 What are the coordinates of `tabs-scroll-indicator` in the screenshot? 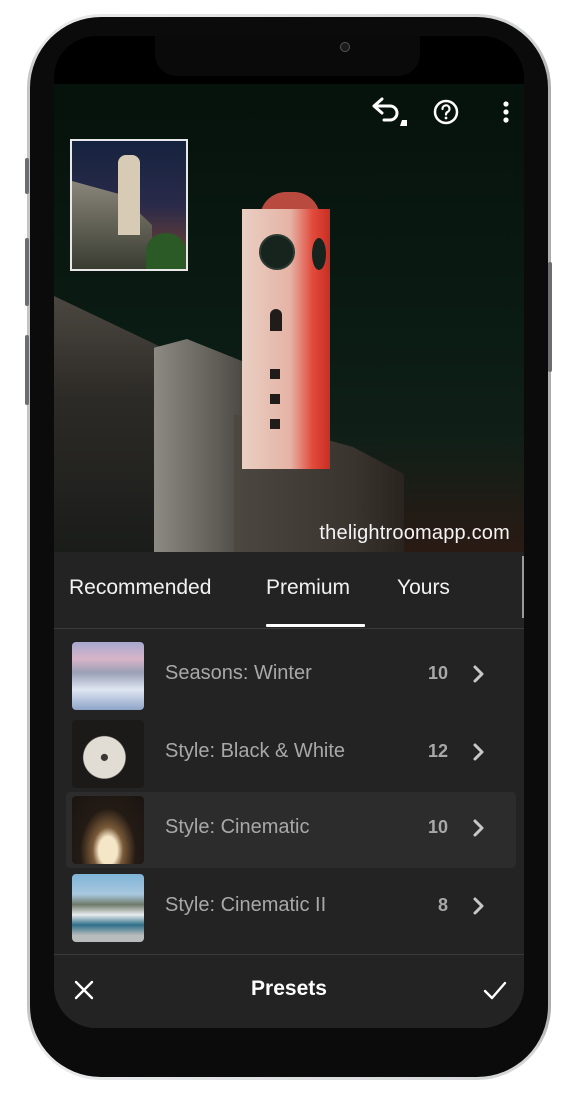 It's located at (523, 587).